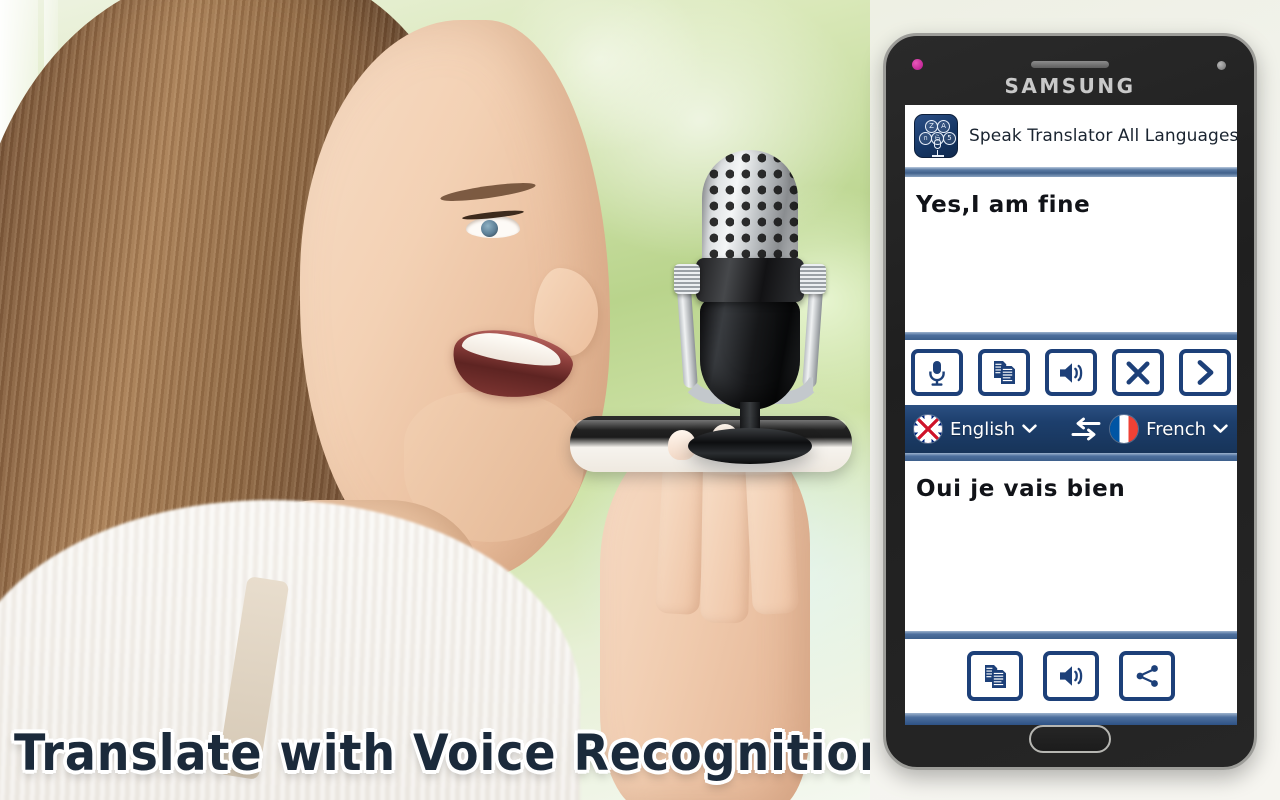 The width and height of the screenshot is (1280, 800). What do you see at coordinates (750, 280) in the screenshot?
I see `microphone-collar` at bounding box center [750, 280].